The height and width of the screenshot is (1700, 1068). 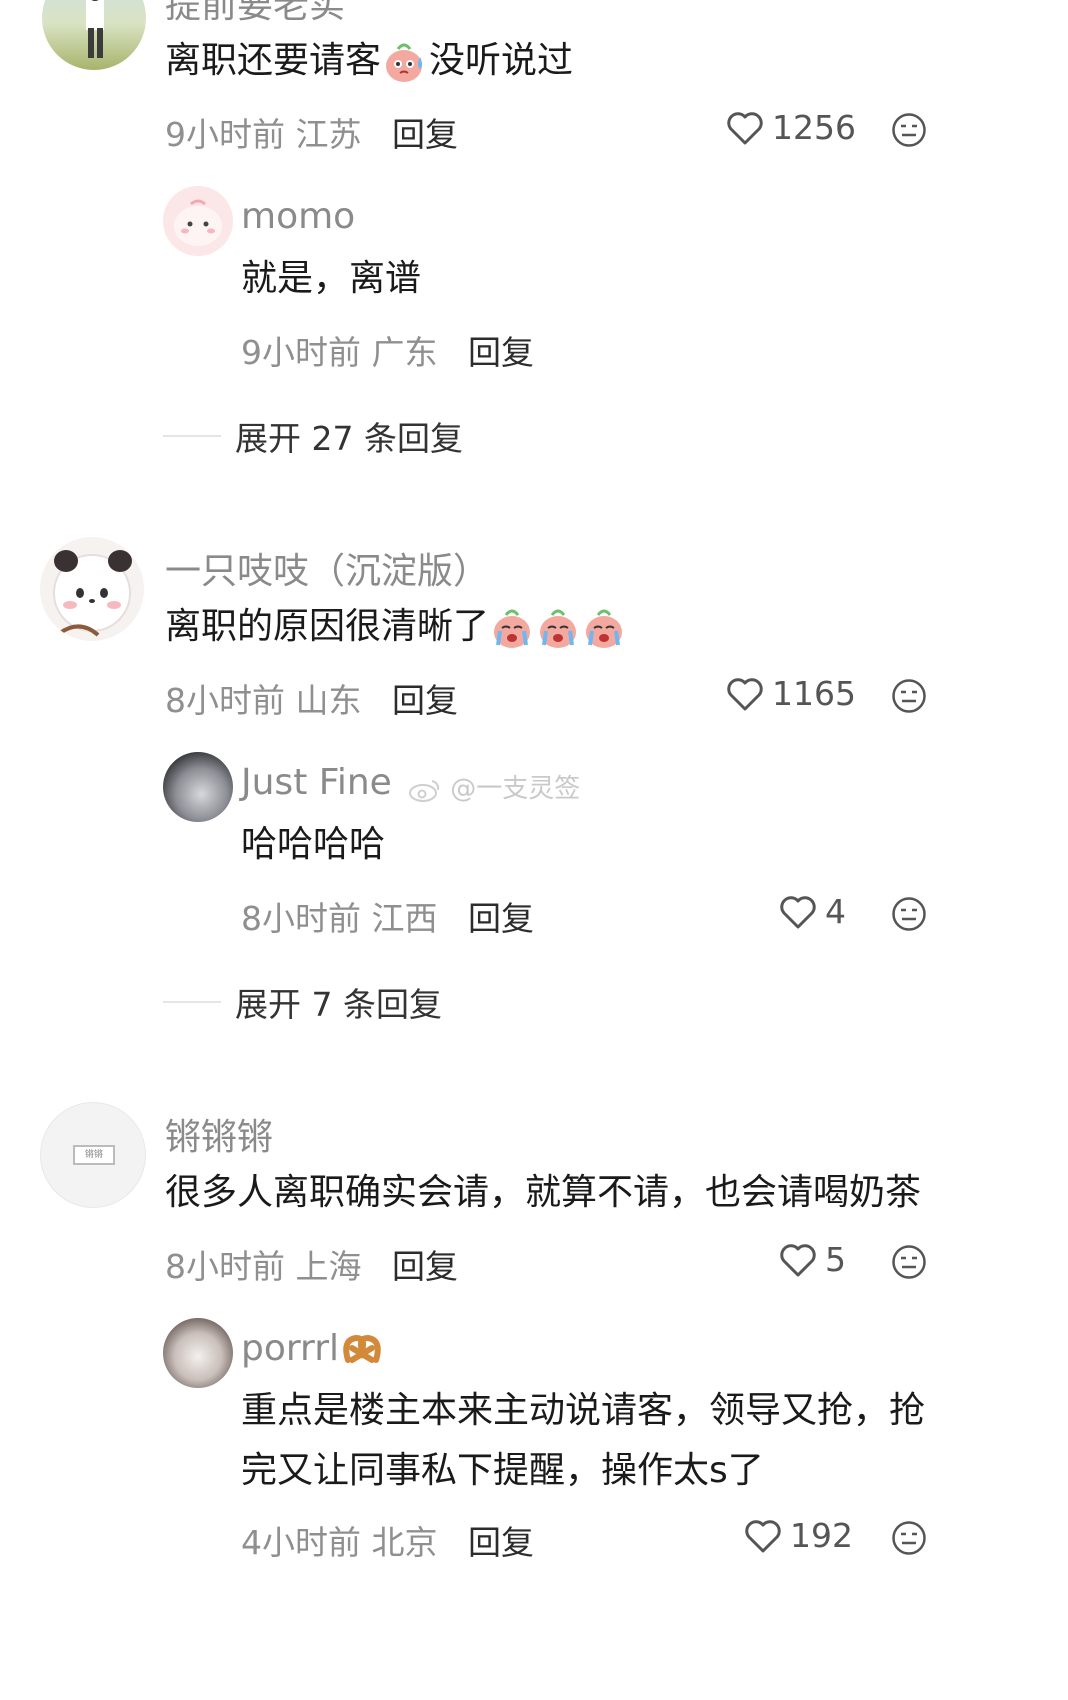 I want to click on like-count: 1165, so click(x=814, y=693).